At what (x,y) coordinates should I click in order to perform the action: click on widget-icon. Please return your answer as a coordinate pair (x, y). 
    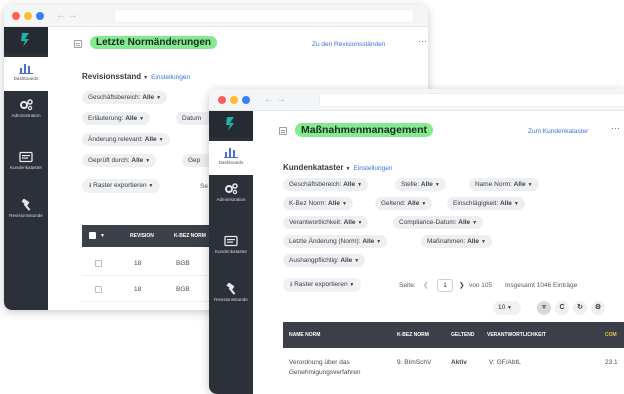
    Looking at the image, I should click on (283, 131).